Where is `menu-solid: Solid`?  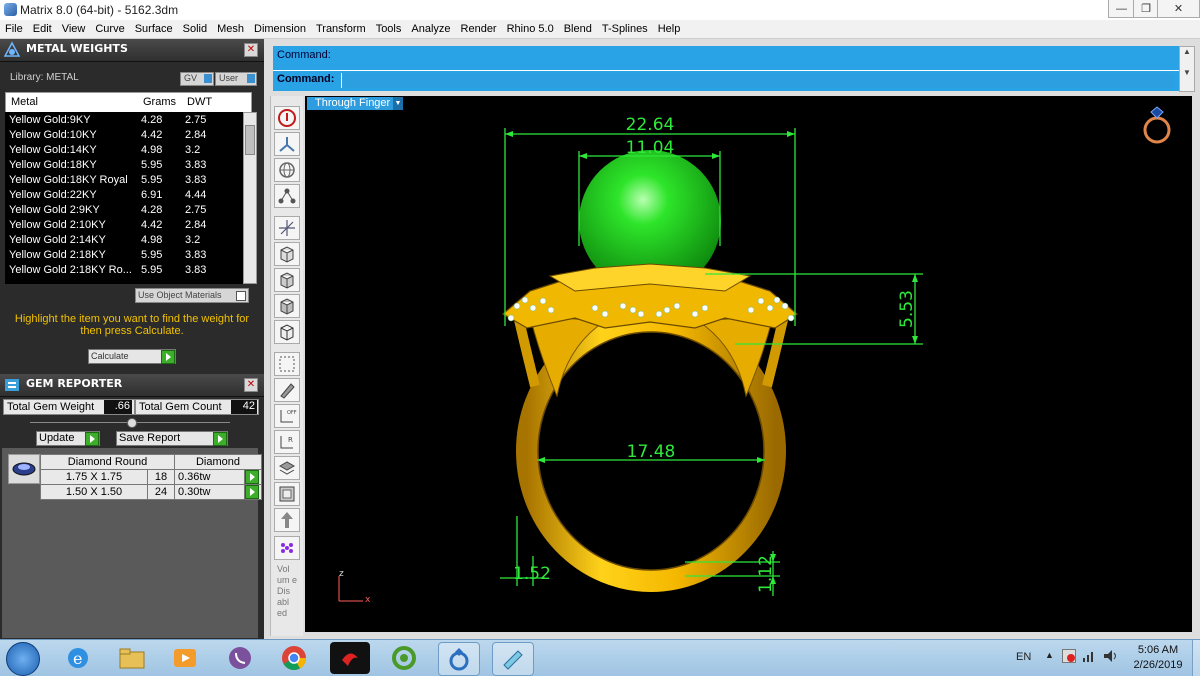
menu-solid: Solid is located at coordinates (195, 29).